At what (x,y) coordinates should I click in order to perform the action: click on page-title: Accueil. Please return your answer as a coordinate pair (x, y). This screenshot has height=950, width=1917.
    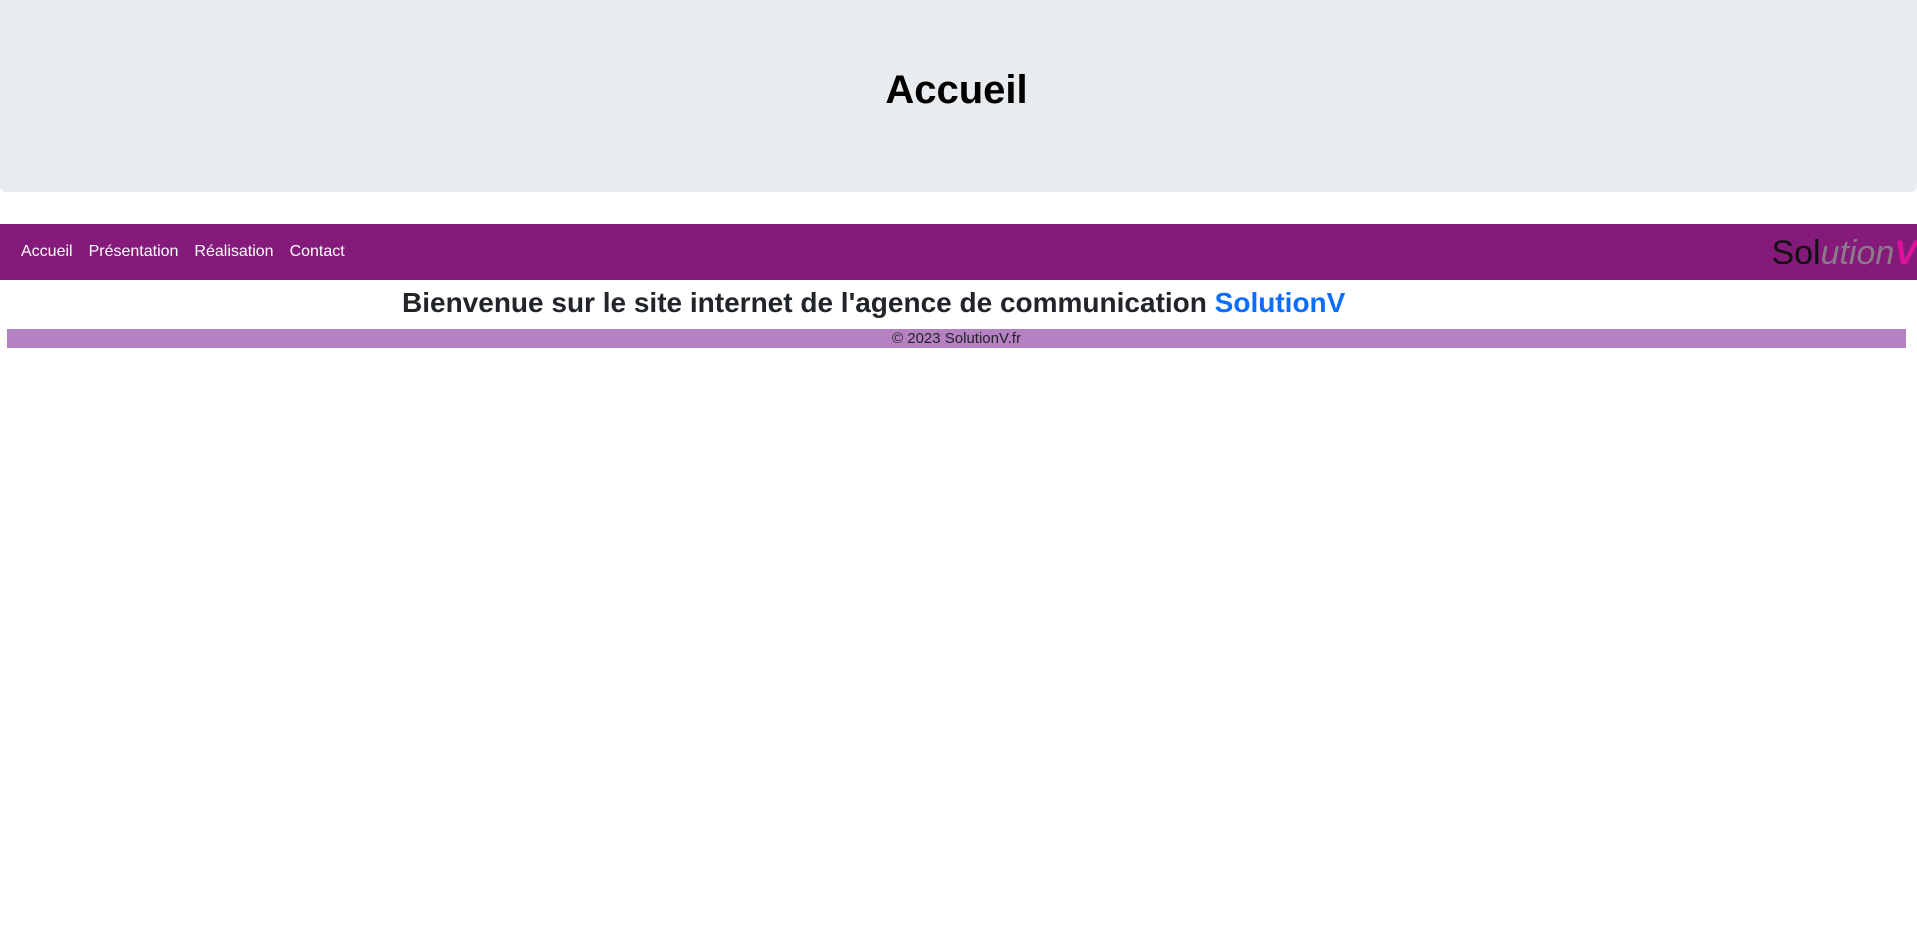
    Looking at the image, I should click on (956, 90).